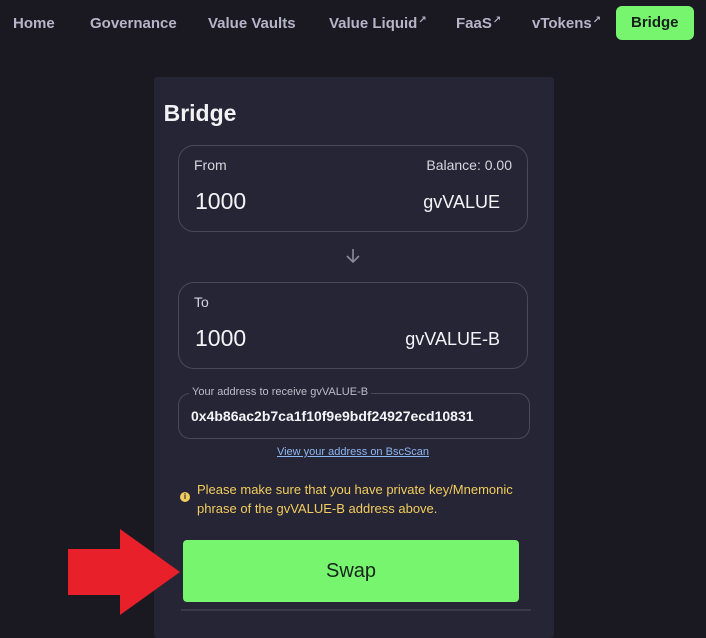 This screenshot has height=638, width=706. What do you see at coordinates (353, 188) in the screenshot?
I see `from-panel: From Balance: 0.00 1000 gvVALUE` at bounding box center [353, 188].